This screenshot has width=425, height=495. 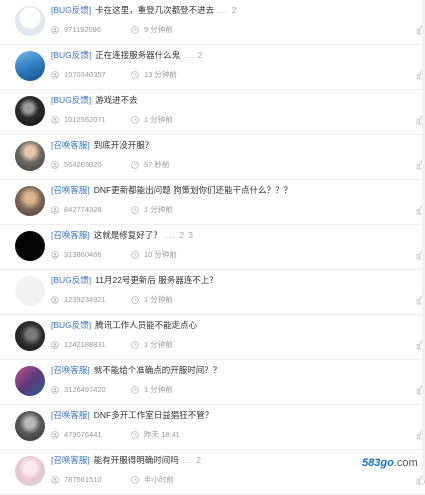 I want to click on site-watermark: 583go.com, so click(x=390, y=463).